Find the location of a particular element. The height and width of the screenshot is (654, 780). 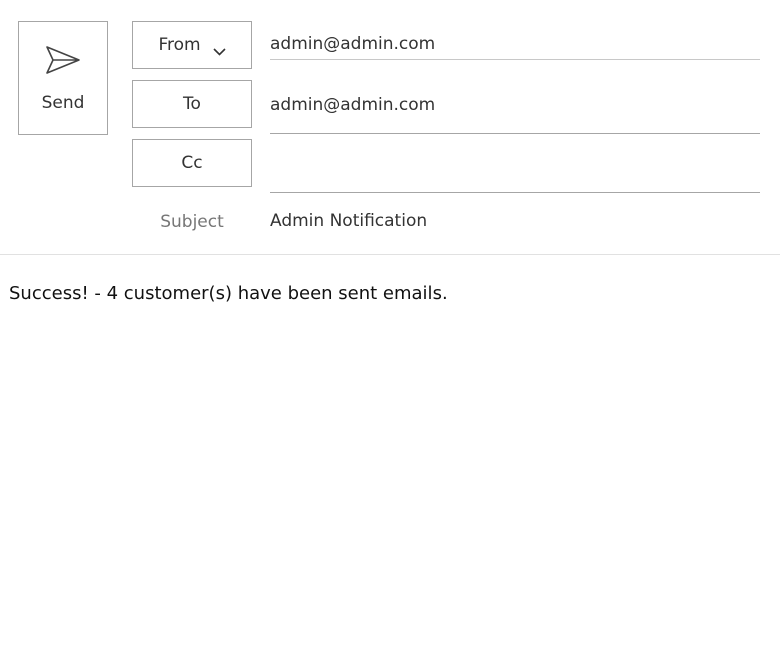

subject-label: Subject is located at coordinates (192, 222).